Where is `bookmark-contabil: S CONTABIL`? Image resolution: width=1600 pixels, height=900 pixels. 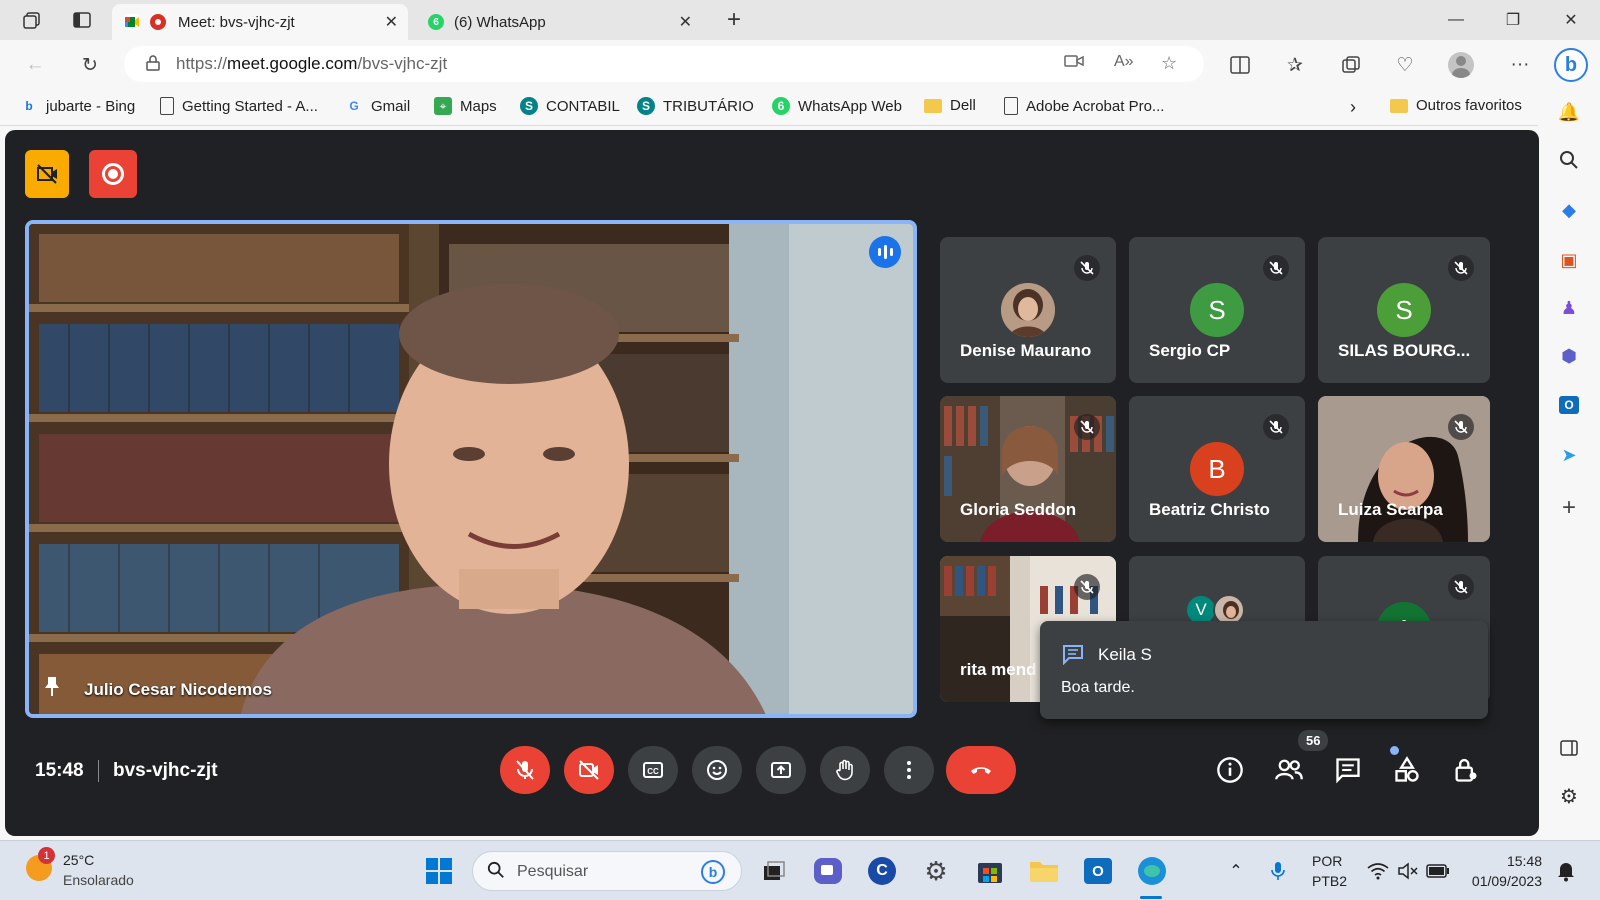 bookmark-contabil: S CONTABIL is located at coordinates (570, 106).